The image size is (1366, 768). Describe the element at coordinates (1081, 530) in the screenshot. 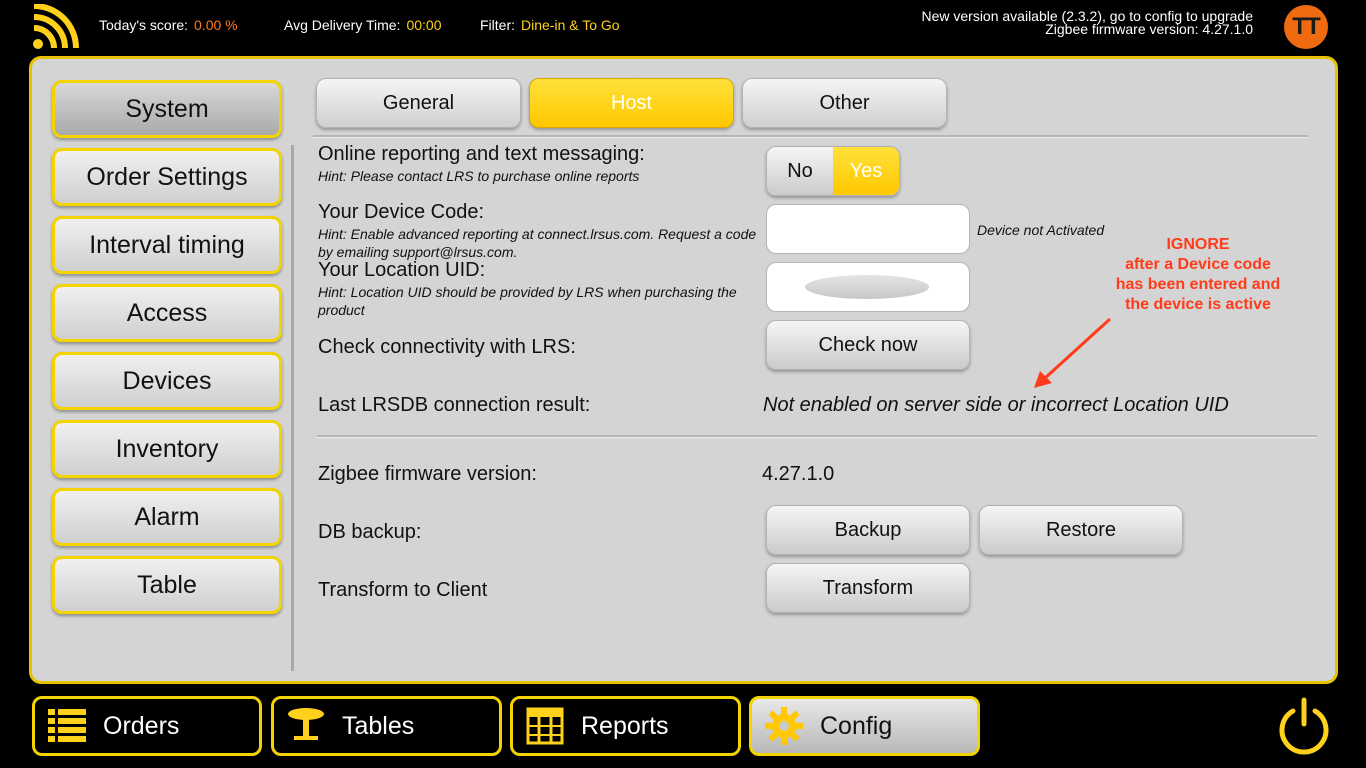

I see `restore-button: Restore` at that location.